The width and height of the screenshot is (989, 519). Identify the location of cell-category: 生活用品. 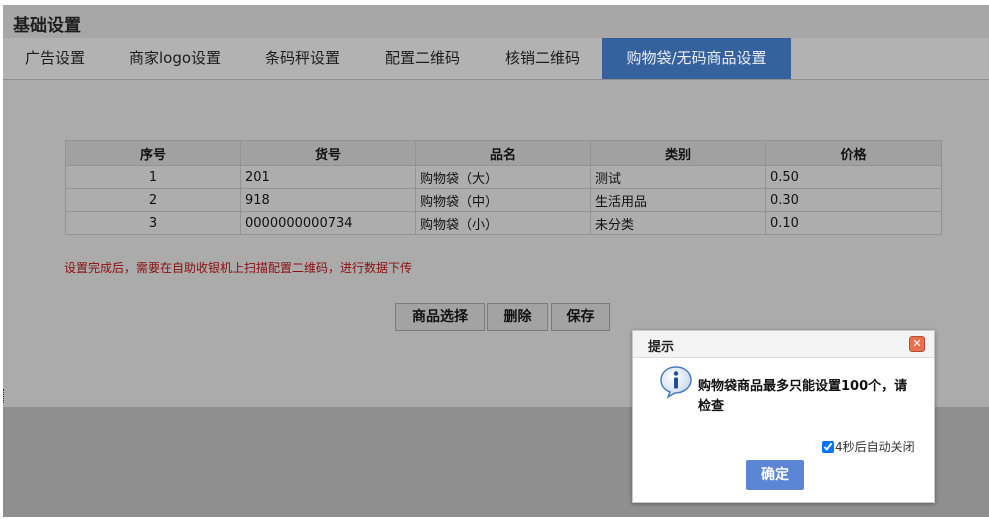
(678, 200).